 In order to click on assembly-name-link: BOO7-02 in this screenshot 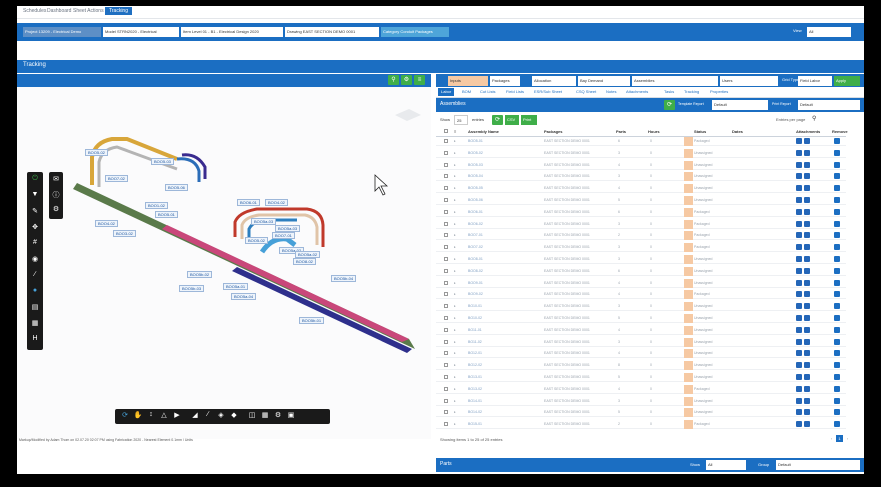, I will do `click(475, 247)`.